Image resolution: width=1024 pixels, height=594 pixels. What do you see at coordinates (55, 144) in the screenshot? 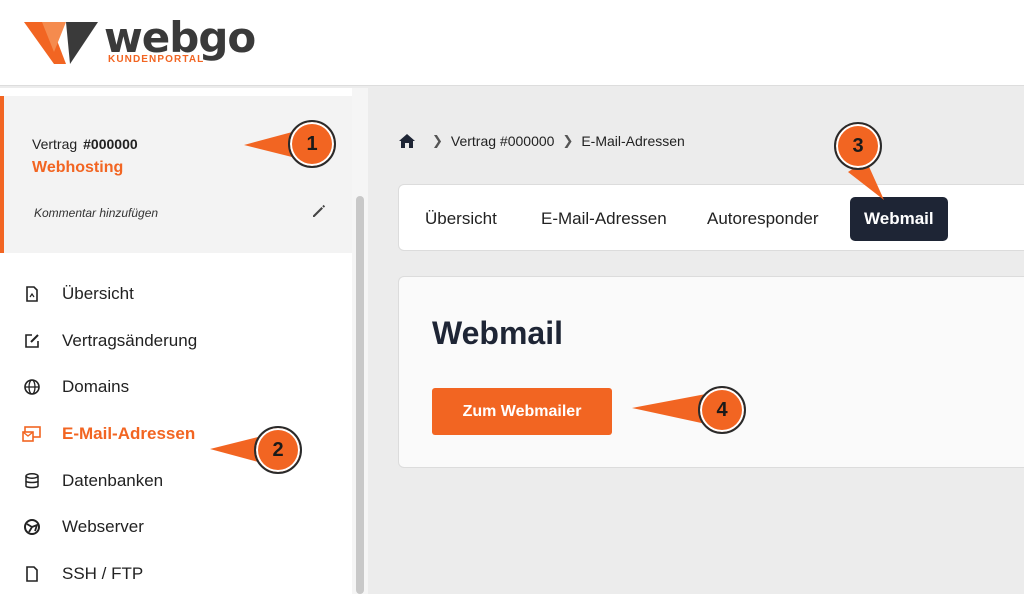
I see `contract-label: Vertrag` at bounding box center [55, 144].